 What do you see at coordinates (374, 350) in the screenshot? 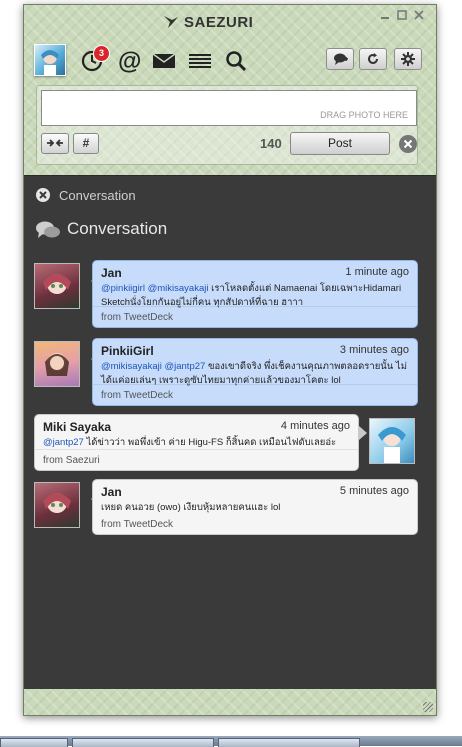
I see `tweet-time: 3 minutes ago` at bounding box center [374, 350].